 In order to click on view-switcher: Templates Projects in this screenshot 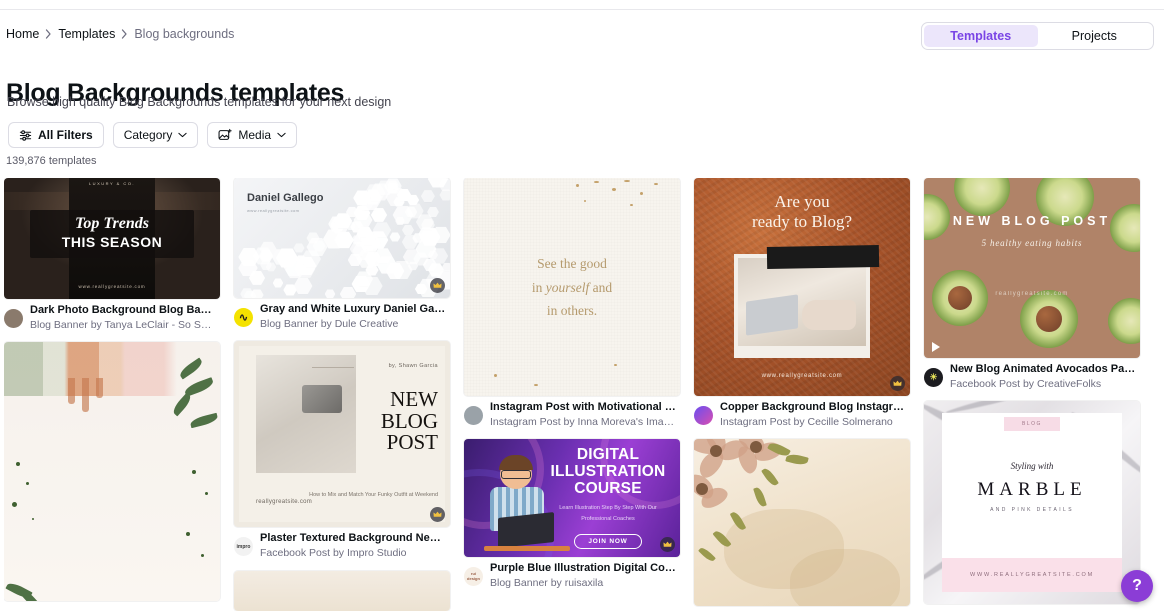, I will do `click(1037, 36)`.